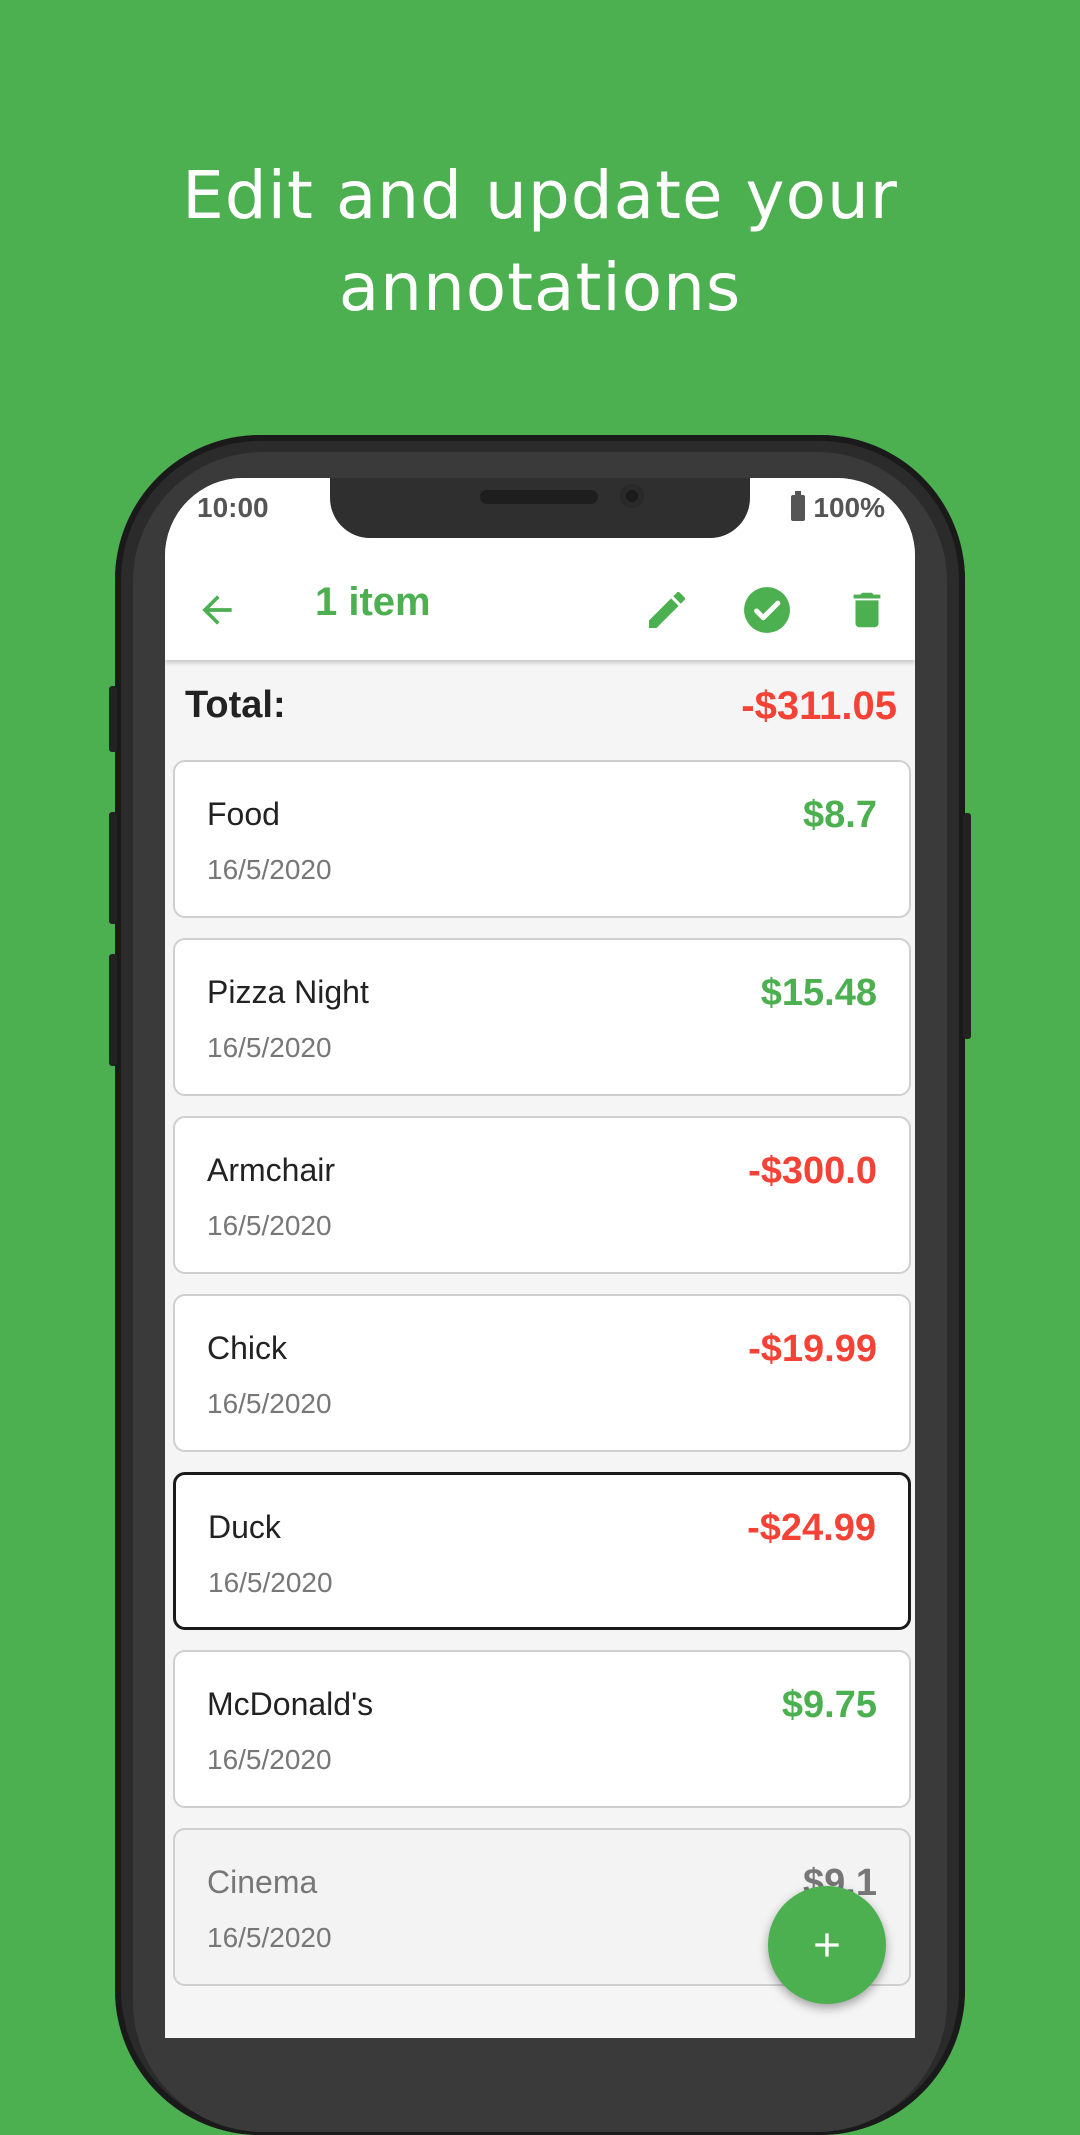  What do you see at coordinates (542, 1729) in the screenshot?
I see `list-item: McDonald's 16/5/2020 $9.75` at bounding box center [542, 1729].